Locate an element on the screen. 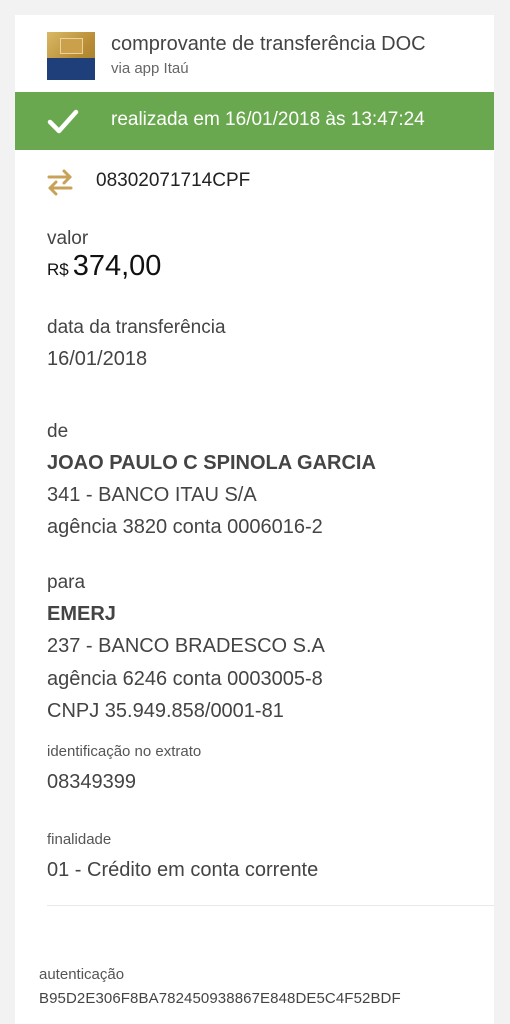 The width and height of the screenshot is (510, 1024). to-document: CNPJ 35.949.858/0001-81 is located at coordinates (165, 711).